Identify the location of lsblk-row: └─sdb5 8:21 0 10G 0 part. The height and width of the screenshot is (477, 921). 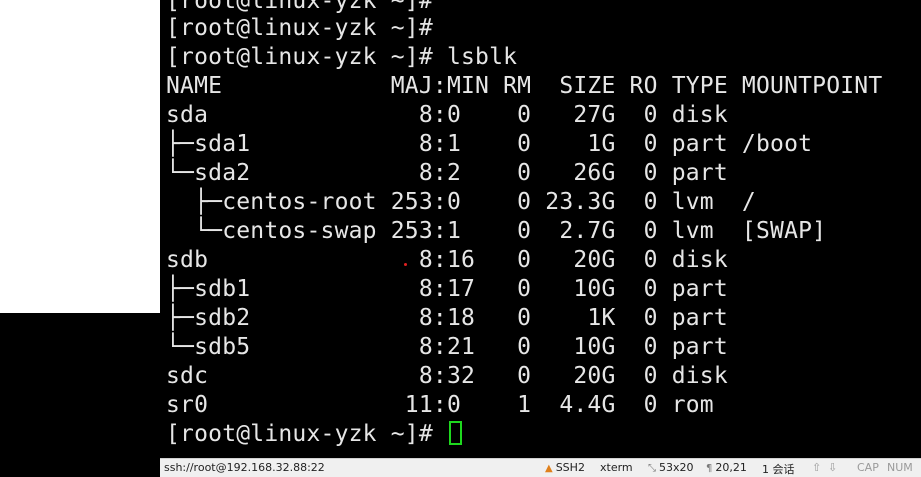
(447, 347).